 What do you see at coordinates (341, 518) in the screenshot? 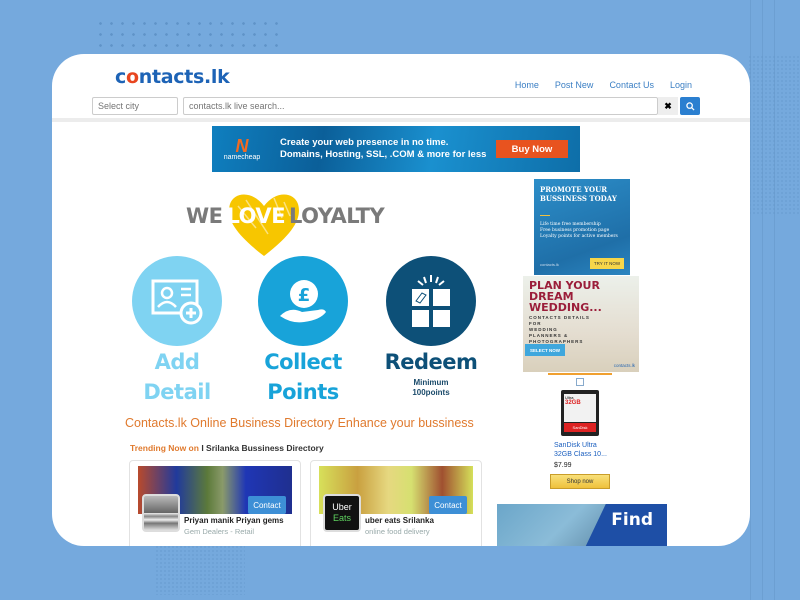
I see `logo-eats: Eats` at bounding box center [341, 518].